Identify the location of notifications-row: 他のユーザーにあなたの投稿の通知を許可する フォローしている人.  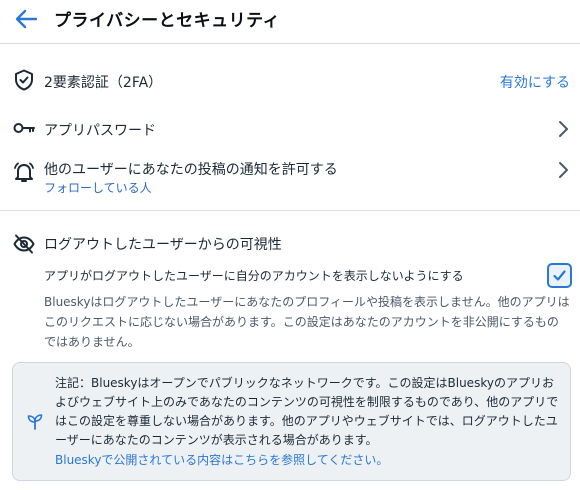
(290, 176).